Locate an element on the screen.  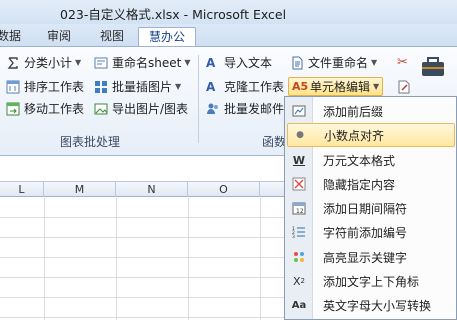
toolbox-icon is located at coordinates (433, 66).